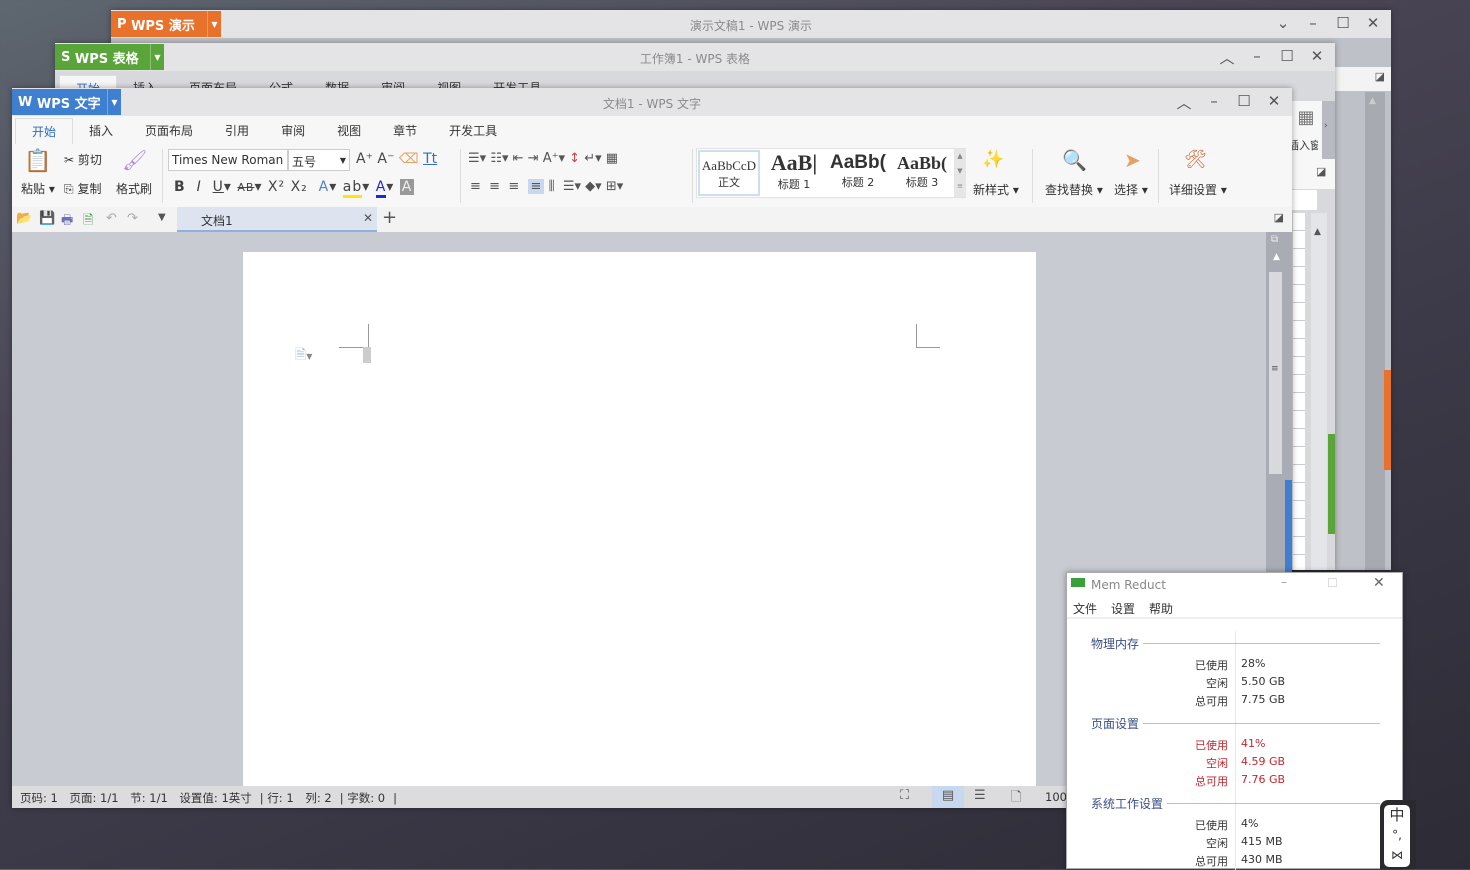 The image size is (1470, 870). Describe the element at coordinates (39, 798) in the screenshot. I see `status-page-number: 页码: 1` at that location.